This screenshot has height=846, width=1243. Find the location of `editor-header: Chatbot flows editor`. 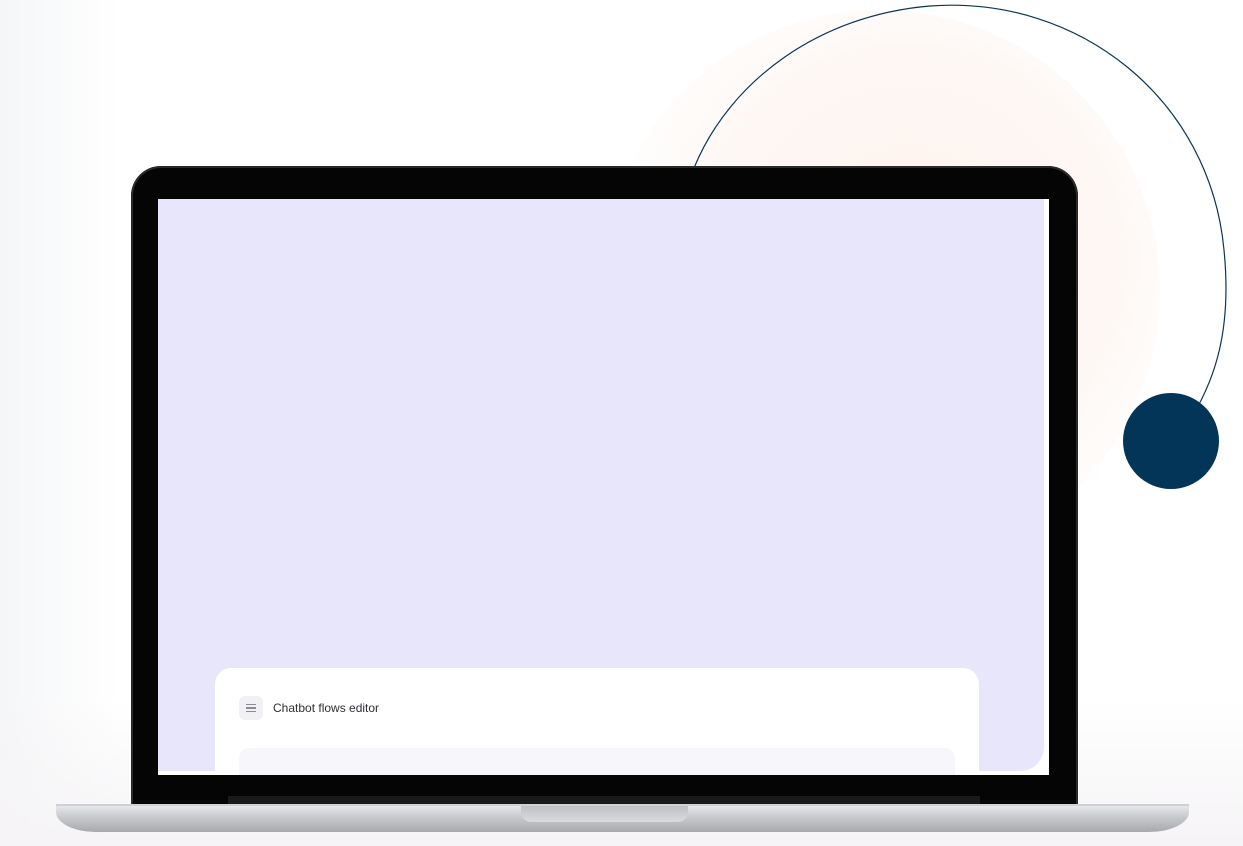

editor-header: Chatbot flows editor is located at coordinates (309, 708).